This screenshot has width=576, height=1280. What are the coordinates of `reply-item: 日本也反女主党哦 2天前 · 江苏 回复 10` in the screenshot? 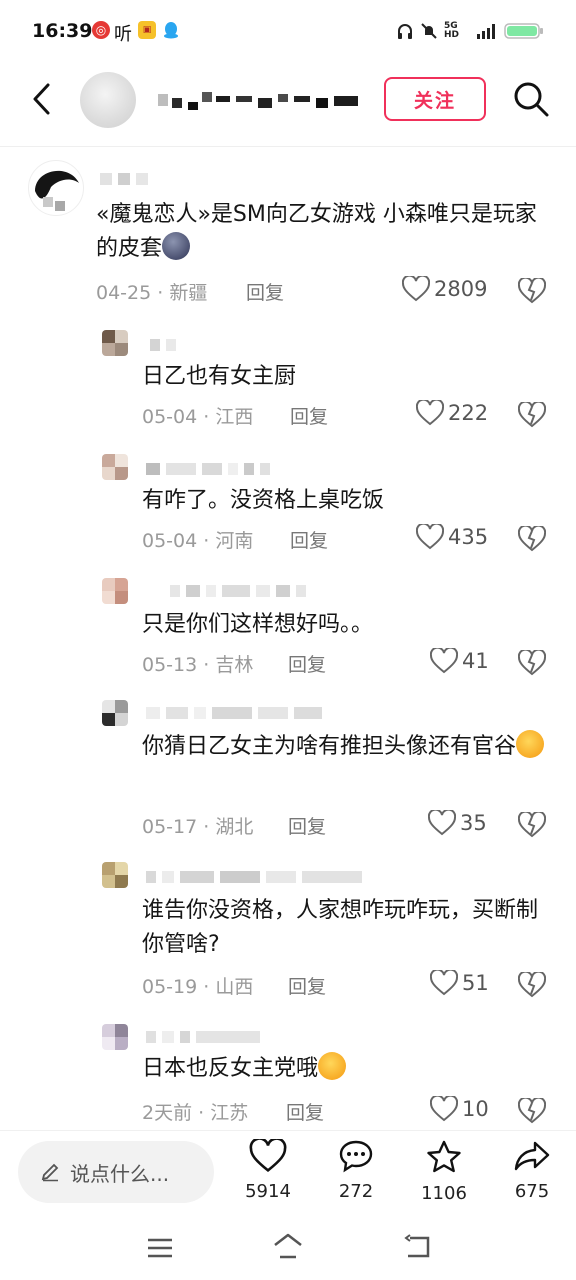 It's located at (288, 1074).